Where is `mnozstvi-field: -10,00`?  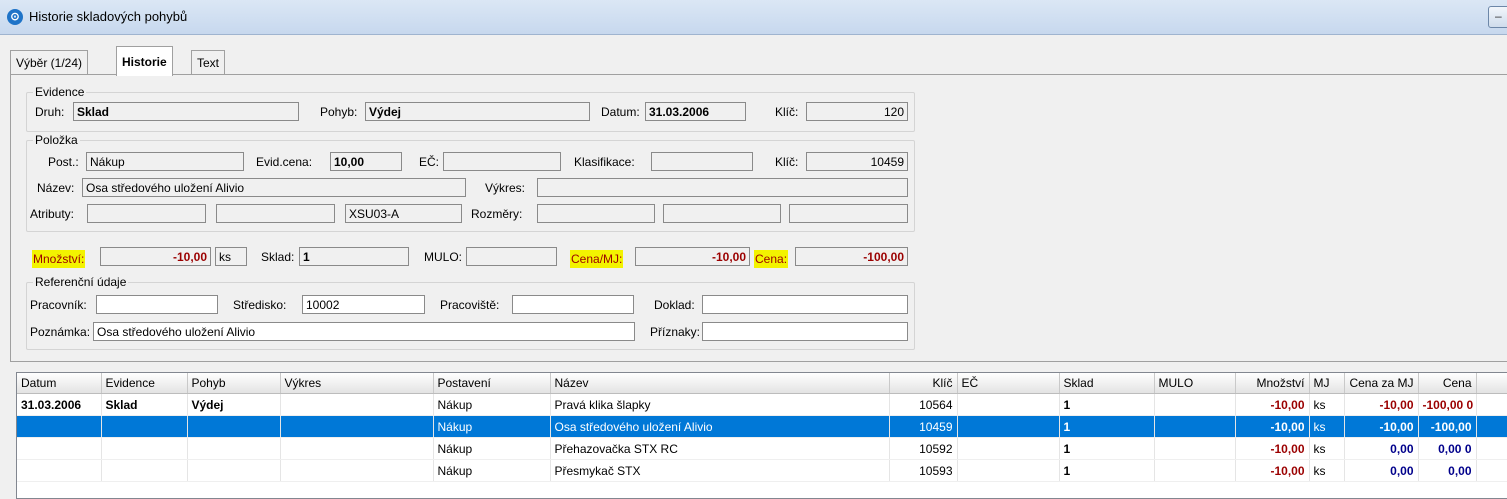
mnozstvi-field: -10,00 is located at coordinates (155, 256).